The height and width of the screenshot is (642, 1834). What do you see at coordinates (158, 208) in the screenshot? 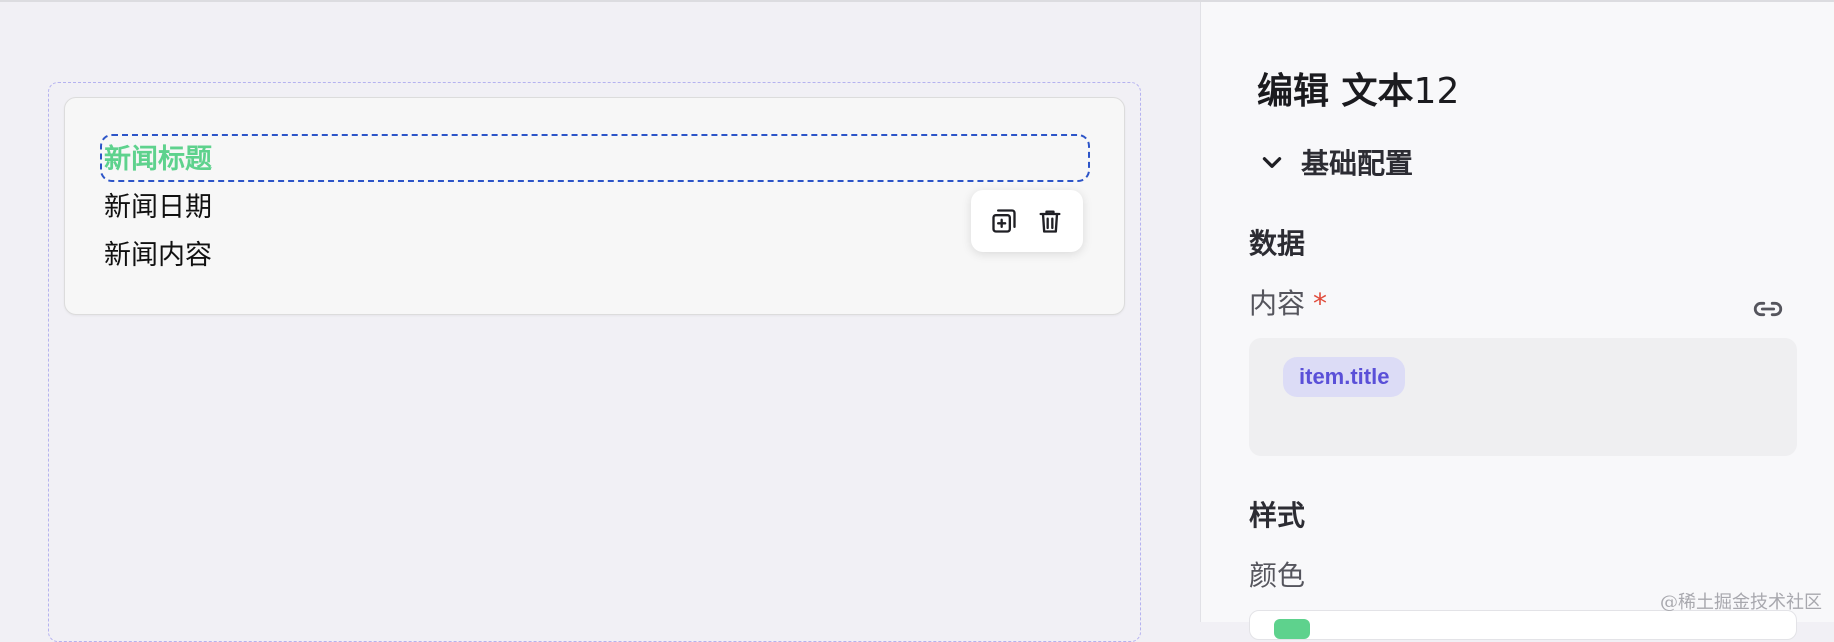
I see `news-date-text: 新闻日期` at bounding box center [158, 208].